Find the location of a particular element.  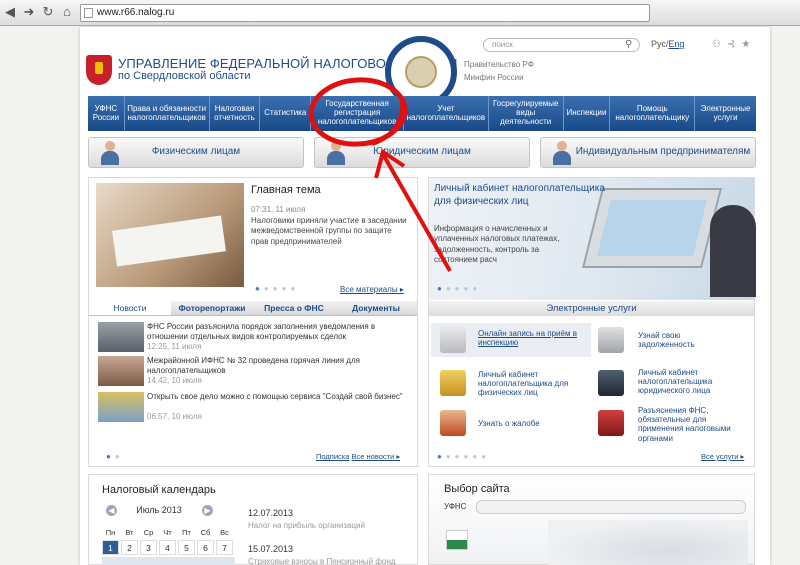

calendar-day: 6 is located at coordinates (205, 547).